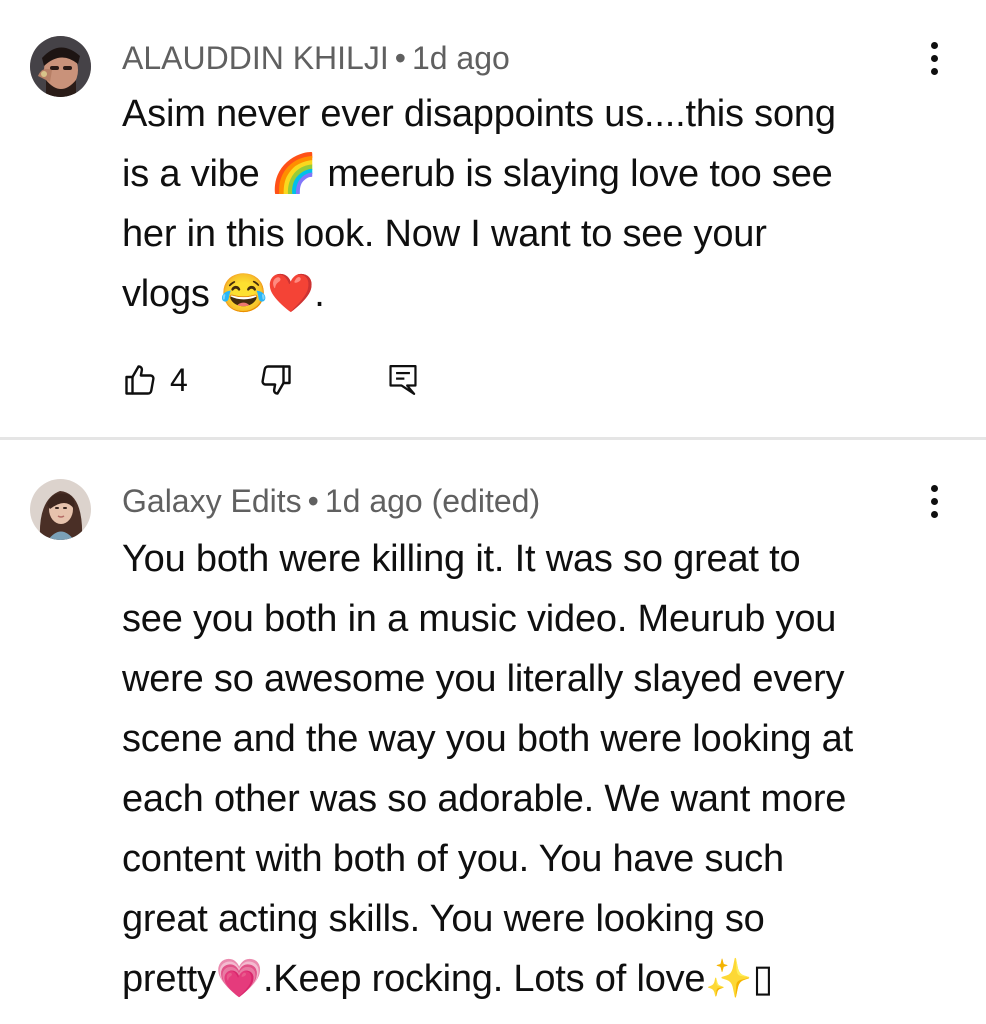  I want to click on comment-divider, so click(493, 438).